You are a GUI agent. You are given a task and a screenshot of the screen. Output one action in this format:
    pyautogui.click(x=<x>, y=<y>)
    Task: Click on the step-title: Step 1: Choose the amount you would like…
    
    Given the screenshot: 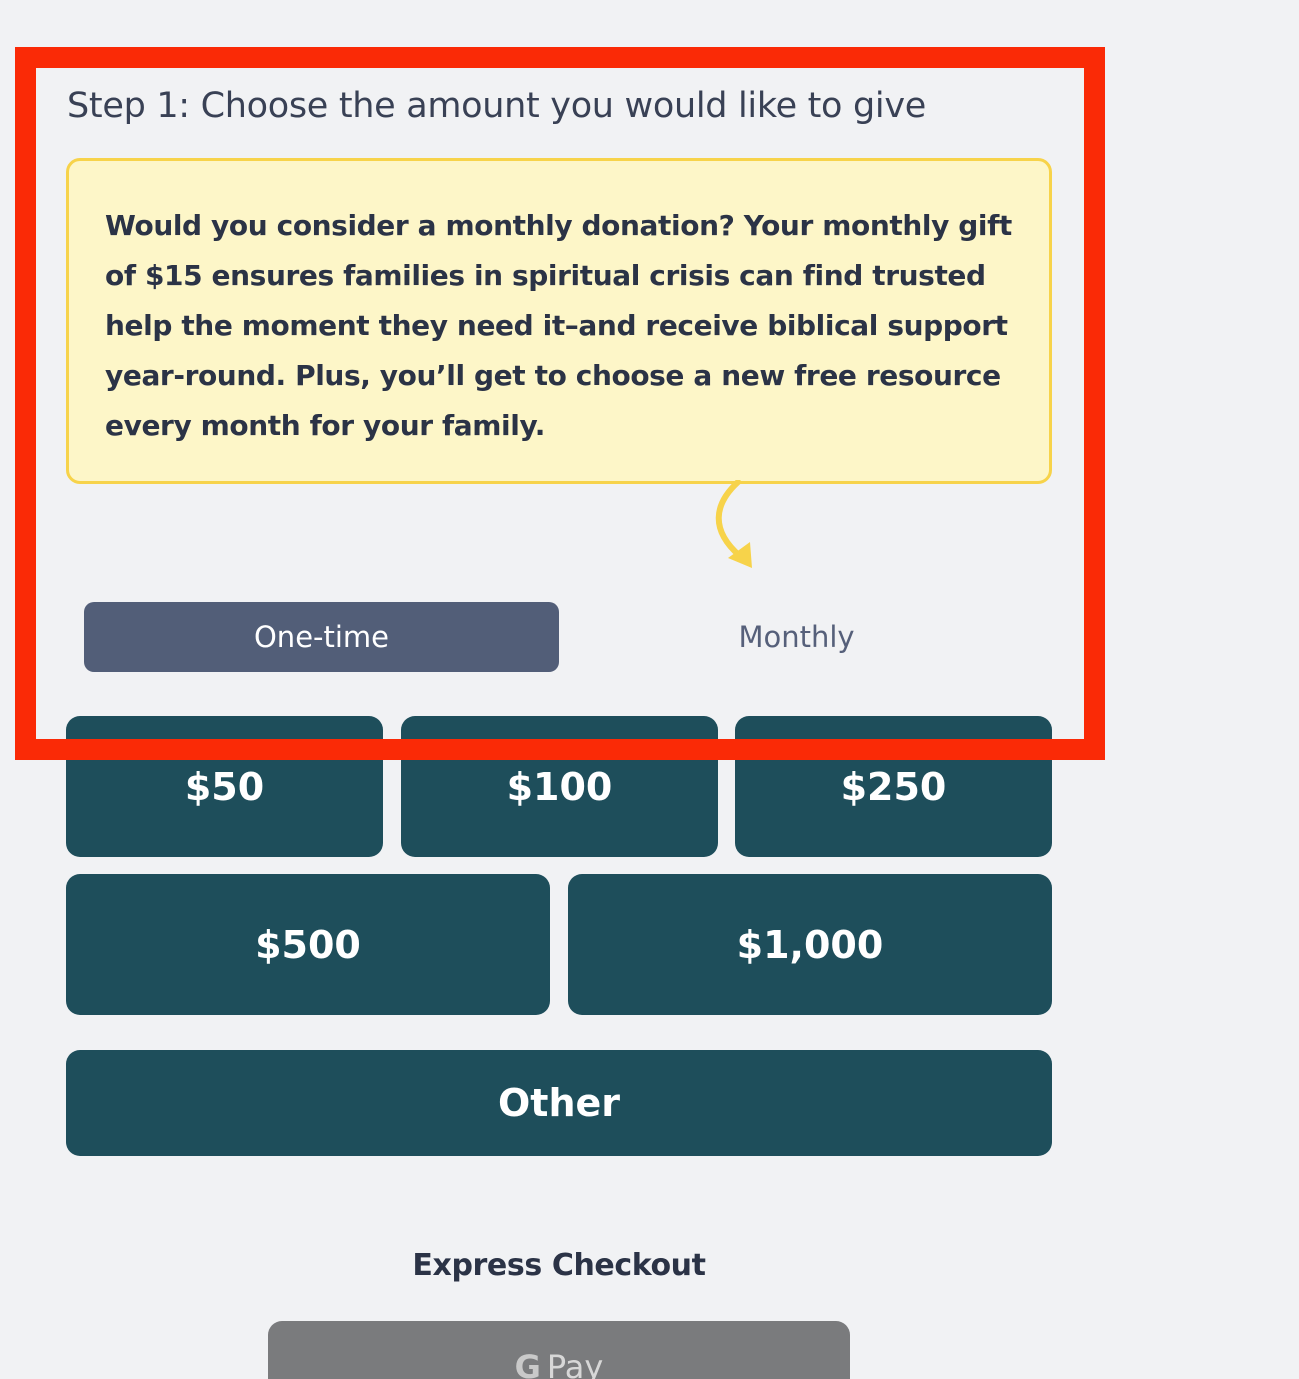 What is the action you would take?
    pyautogui.click(x=496, y=106)
    